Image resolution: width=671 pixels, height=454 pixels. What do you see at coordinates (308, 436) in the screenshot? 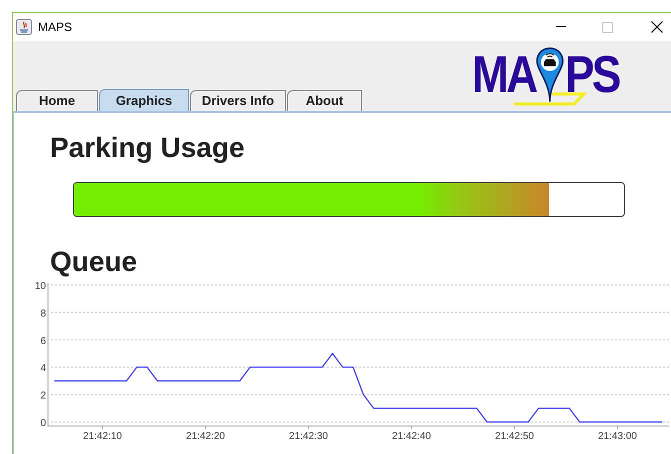
I see `axis-tick-label: 21:42:30` at bounding box center [308, 436].